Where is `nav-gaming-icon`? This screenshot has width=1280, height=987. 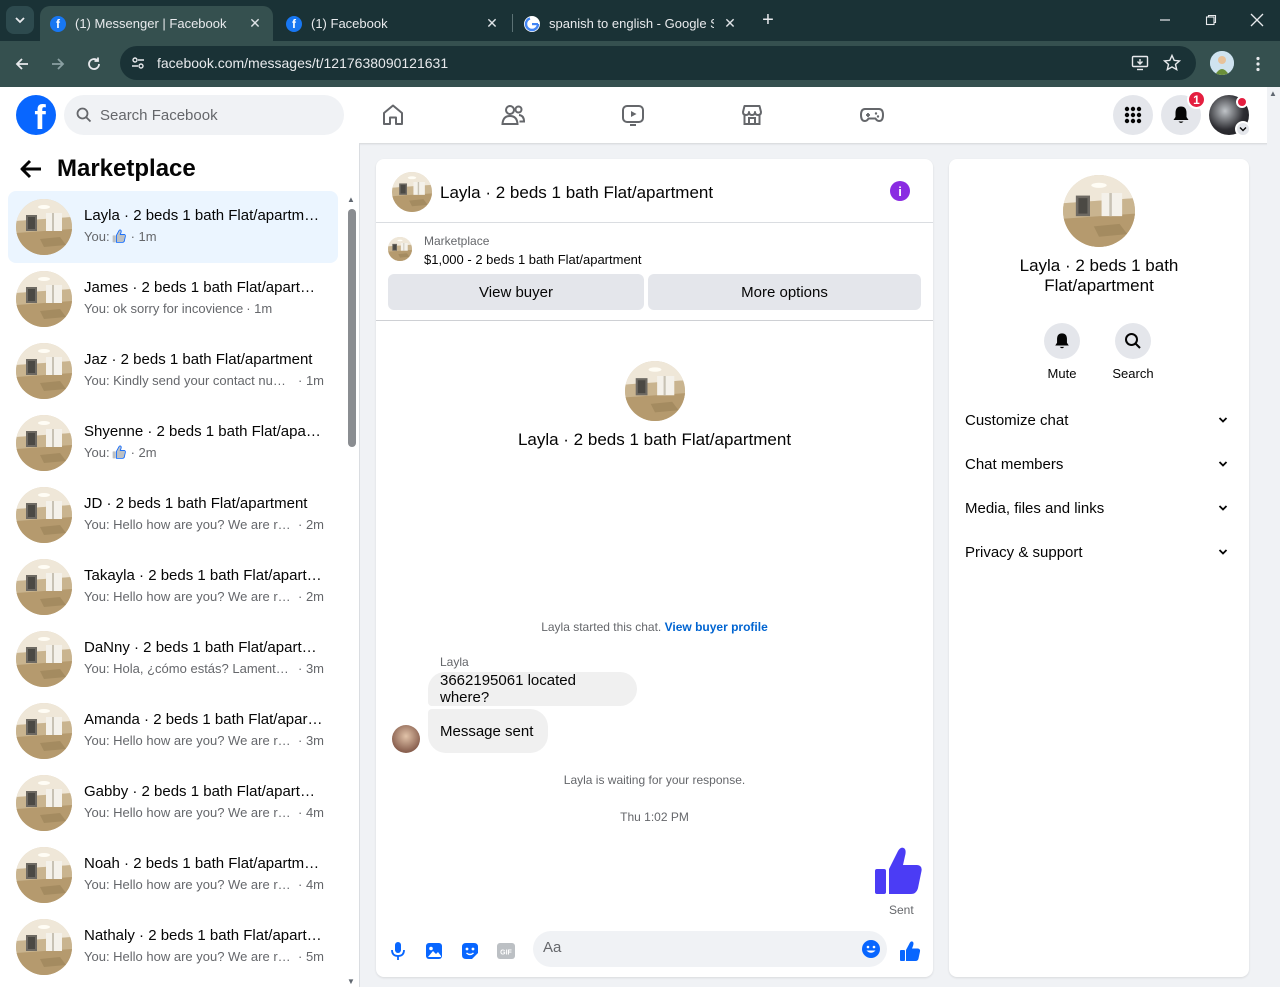 nav-gaming-icon is located at coordinates (872, 115).